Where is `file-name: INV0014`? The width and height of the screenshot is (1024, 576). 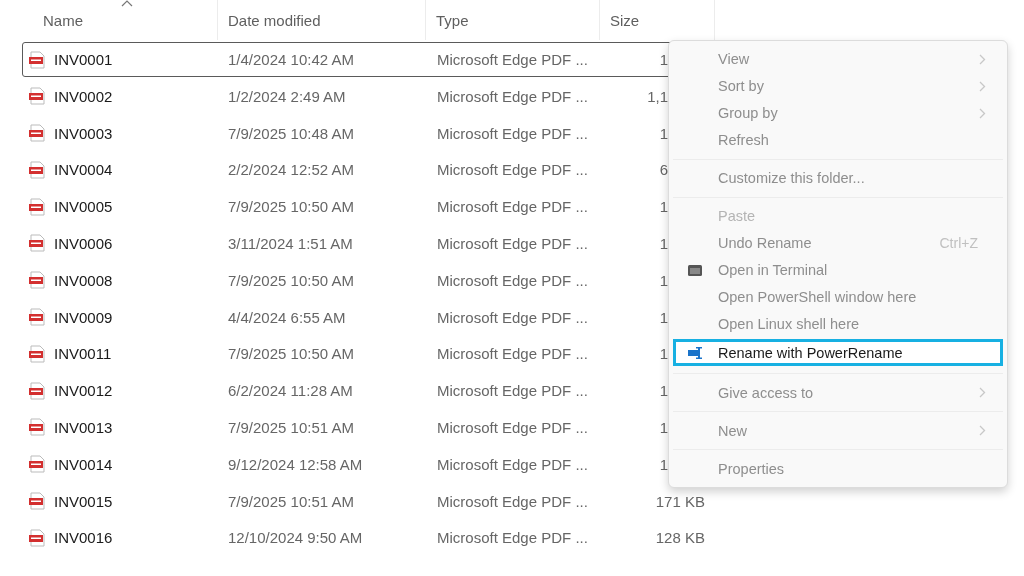 file-name: INV0014 is located at coordinates (83, 464).